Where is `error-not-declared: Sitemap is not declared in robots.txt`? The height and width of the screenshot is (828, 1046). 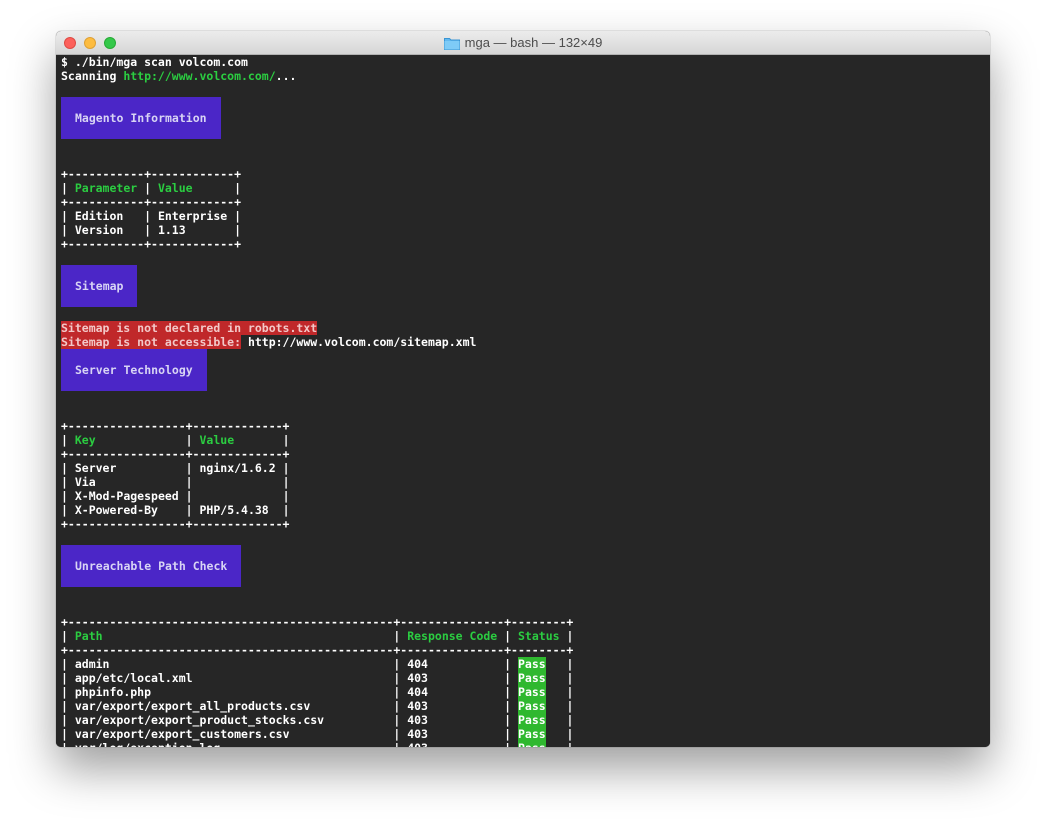
error-not-declared: Sitemap is not declared in robots.txt is located at coordinates (189, 328).